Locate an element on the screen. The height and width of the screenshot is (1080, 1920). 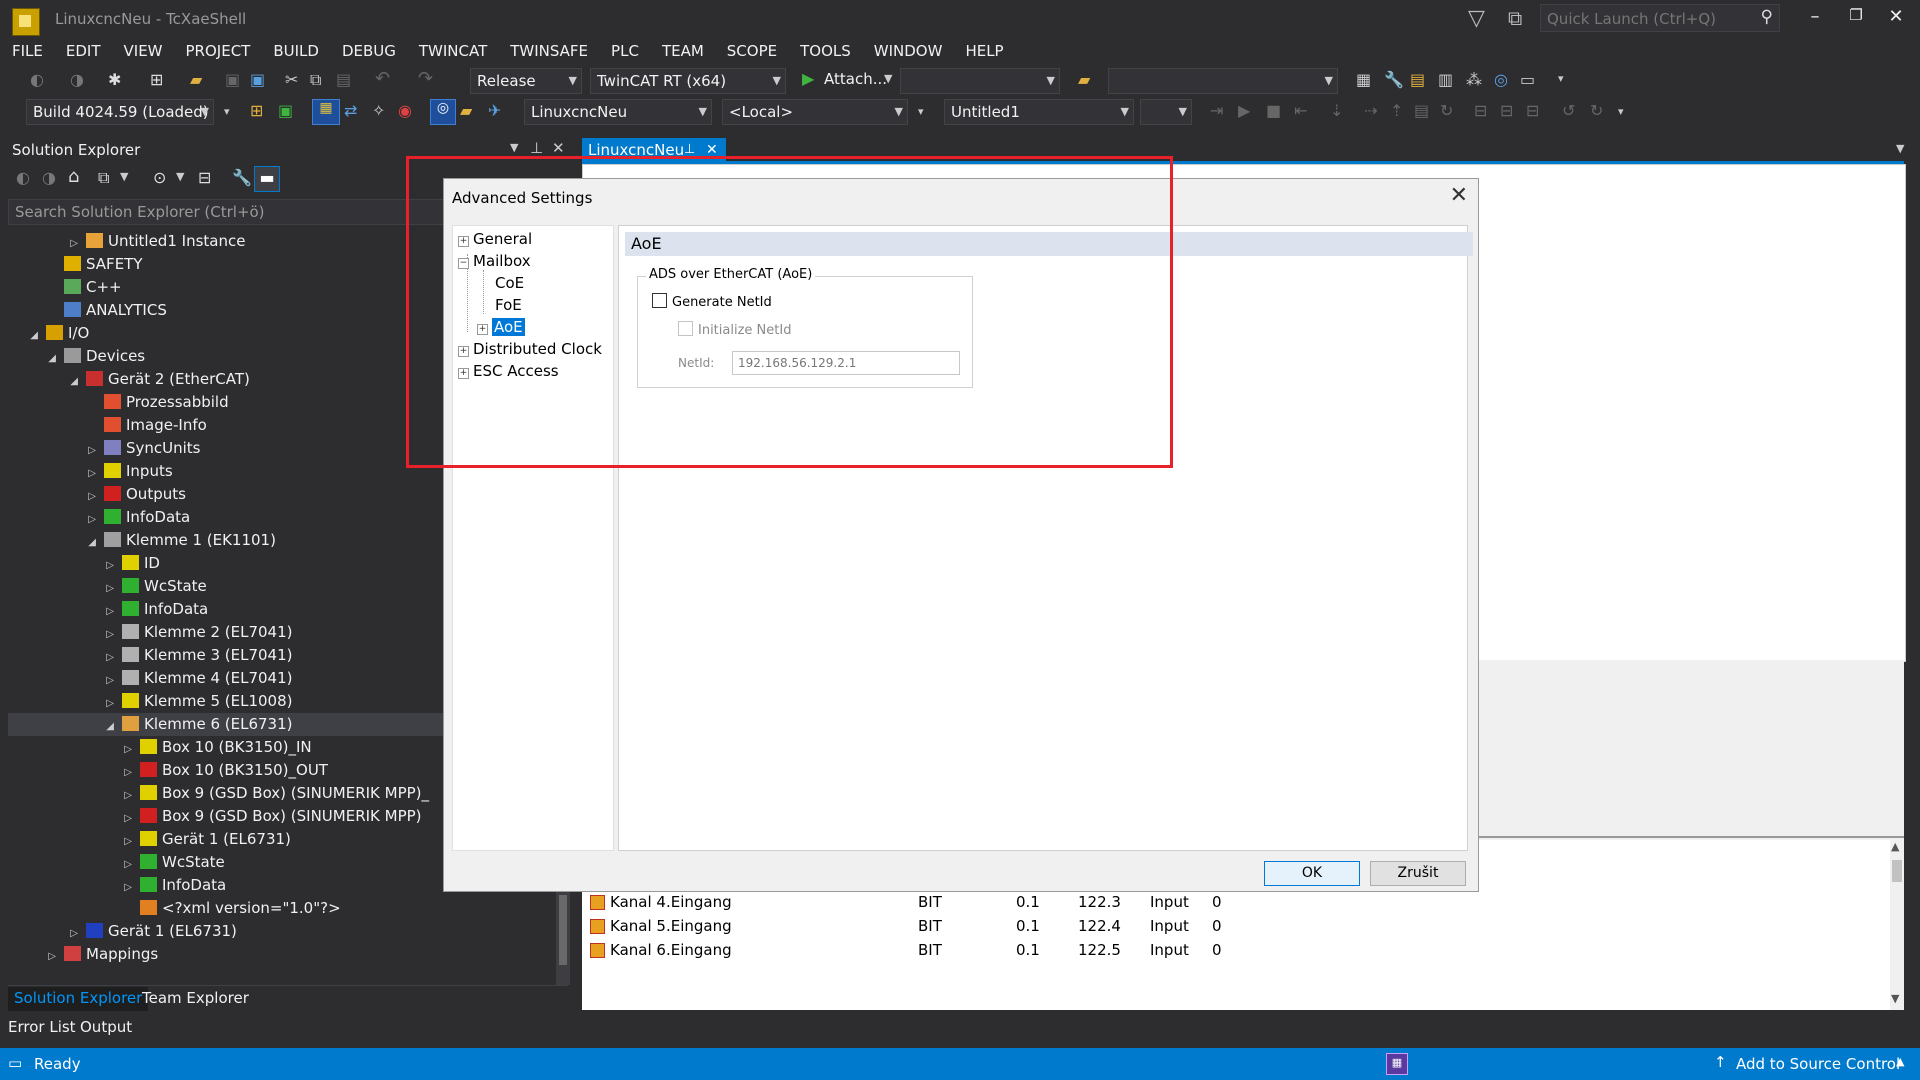
toggle-icon: ✈ is located at coordinates (494, 110).